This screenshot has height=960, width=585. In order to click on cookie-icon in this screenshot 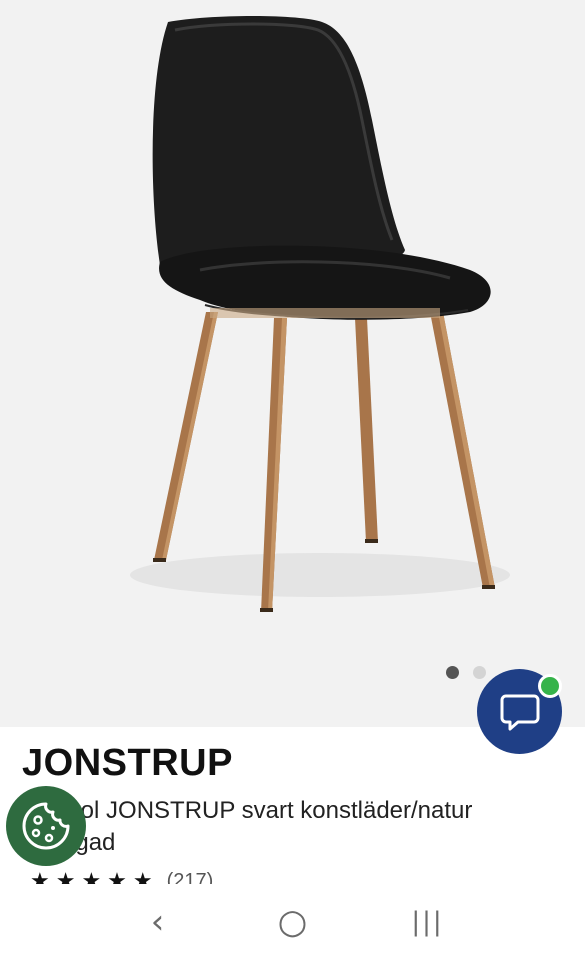, I will do `click(46, 826)`.